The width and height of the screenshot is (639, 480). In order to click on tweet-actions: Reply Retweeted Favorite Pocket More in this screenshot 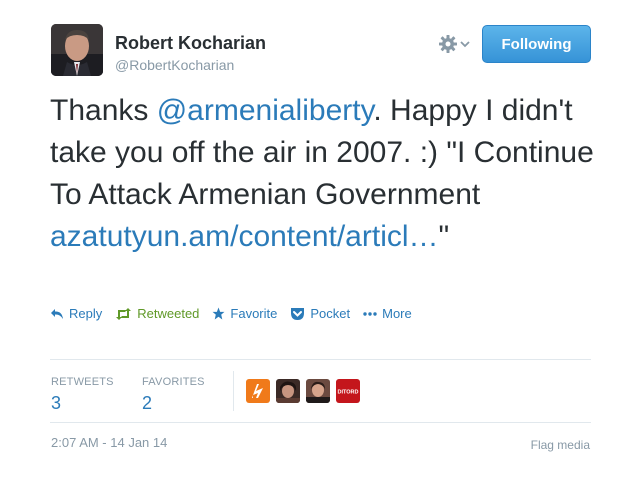, I will do `click(237, 313)`.